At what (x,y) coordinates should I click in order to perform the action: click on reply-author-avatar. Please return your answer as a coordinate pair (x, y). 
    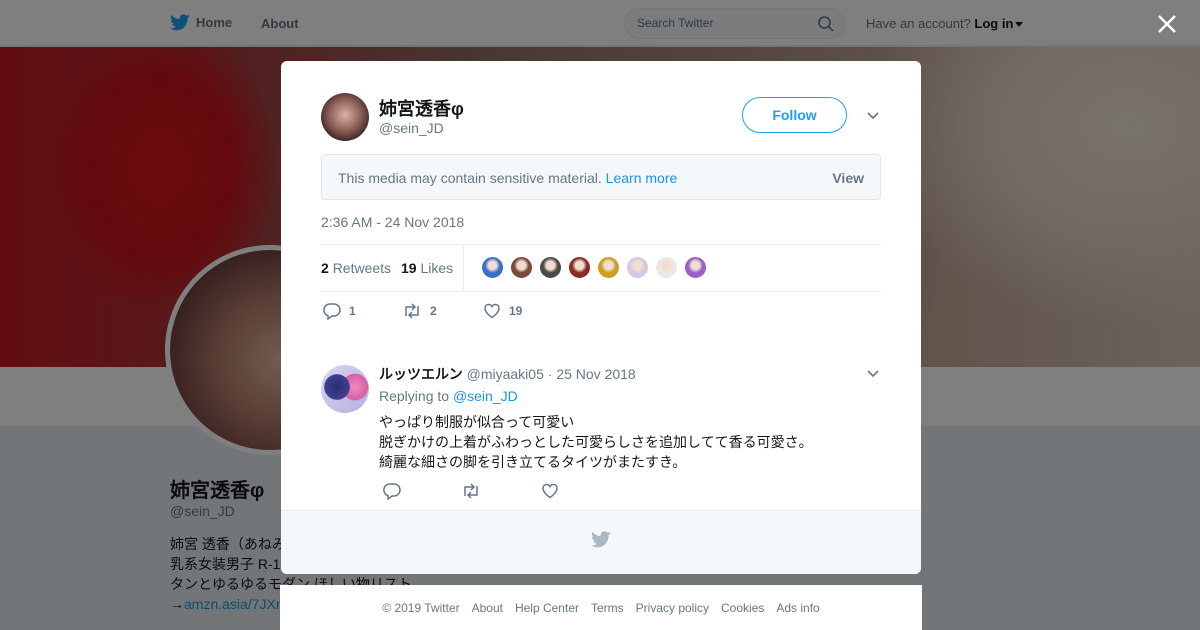
    Looking at the image, I should click on (345, 389).